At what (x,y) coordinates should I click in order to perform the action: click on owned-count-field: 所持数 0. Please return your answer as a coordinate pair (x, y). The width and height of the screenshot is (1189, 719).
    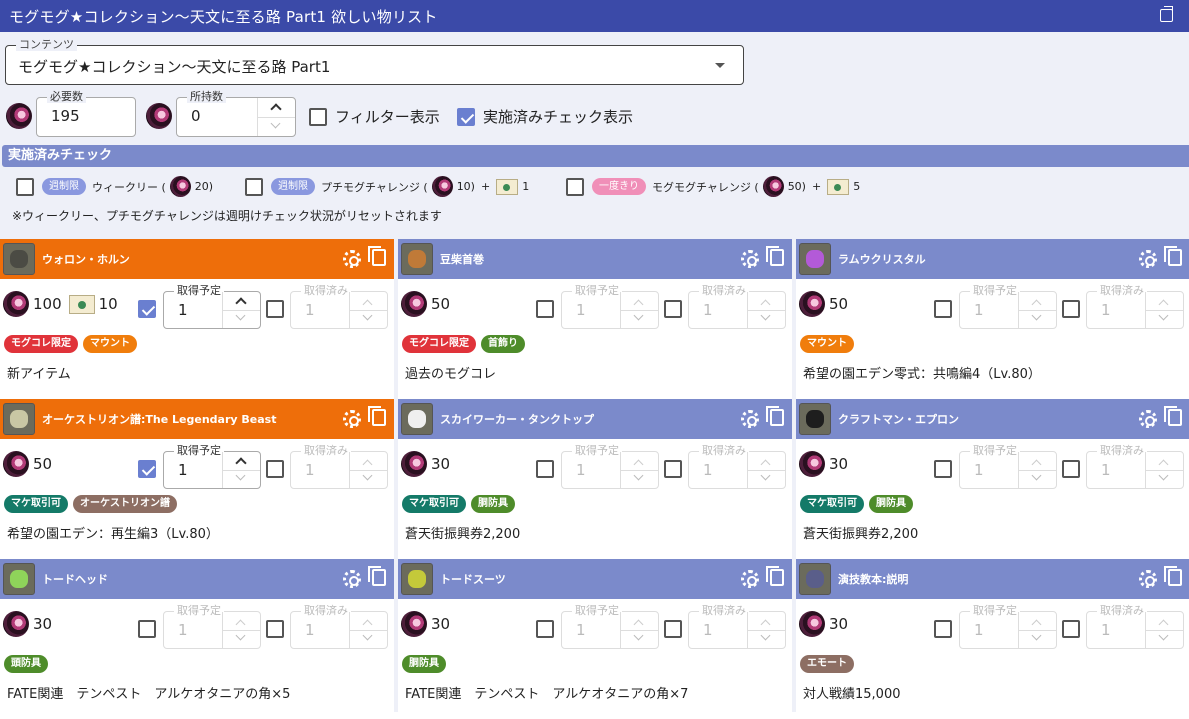
    Looking at the image, I should click on (236, 113).